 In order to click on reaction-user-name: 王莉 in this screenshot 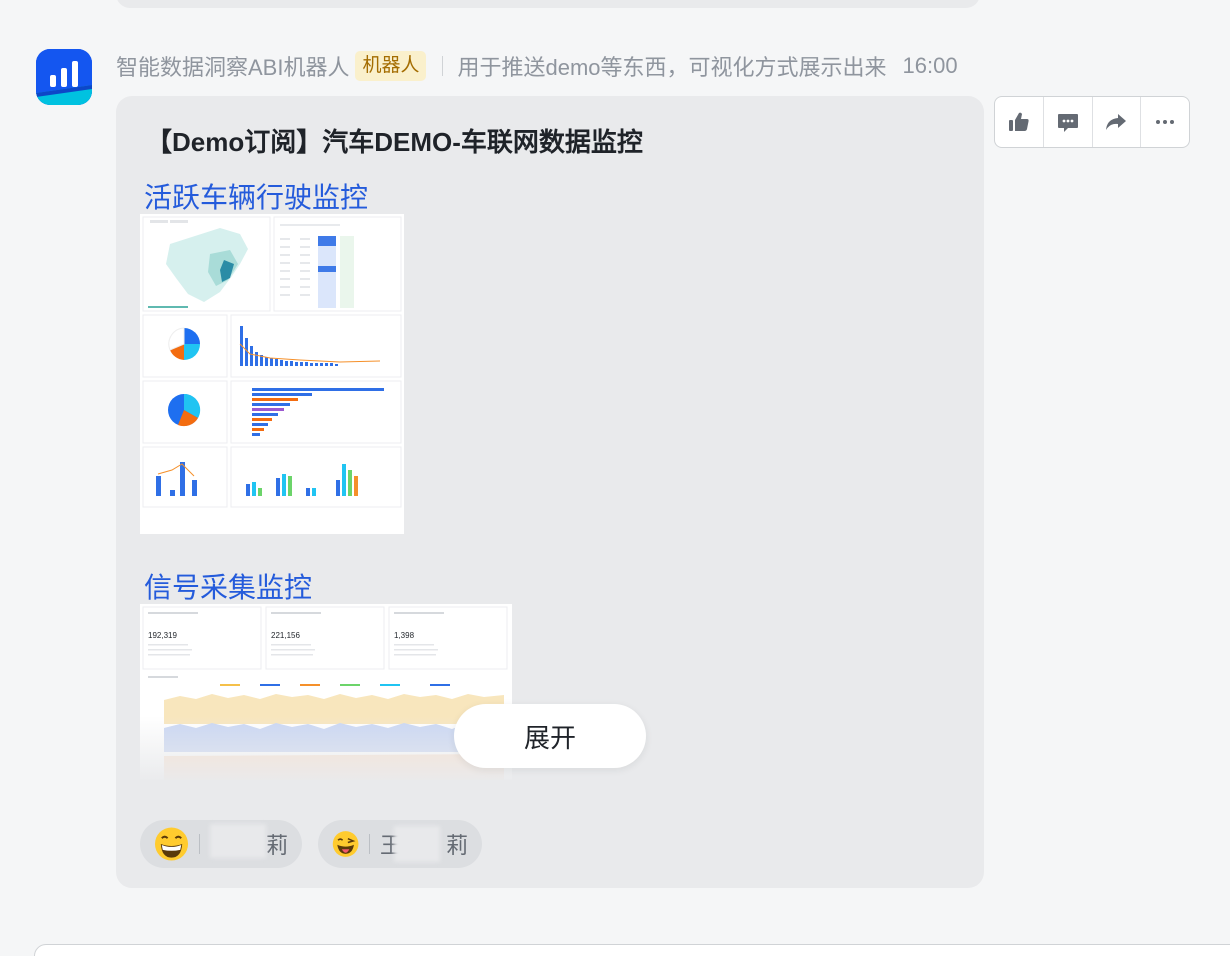, I will do `click(424, 844)`.